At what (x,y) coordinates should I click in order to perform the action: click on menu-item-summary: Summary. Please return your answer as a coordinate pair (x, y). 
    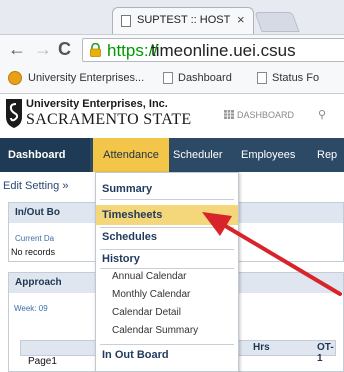
    Looking at the image, I should click on (167, 189).